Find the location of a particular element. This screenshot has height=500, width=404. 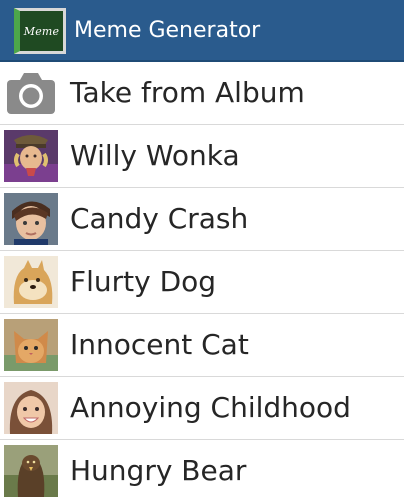

list-item-candy-crash: Candy Crash is located at coordinates (202, 219).